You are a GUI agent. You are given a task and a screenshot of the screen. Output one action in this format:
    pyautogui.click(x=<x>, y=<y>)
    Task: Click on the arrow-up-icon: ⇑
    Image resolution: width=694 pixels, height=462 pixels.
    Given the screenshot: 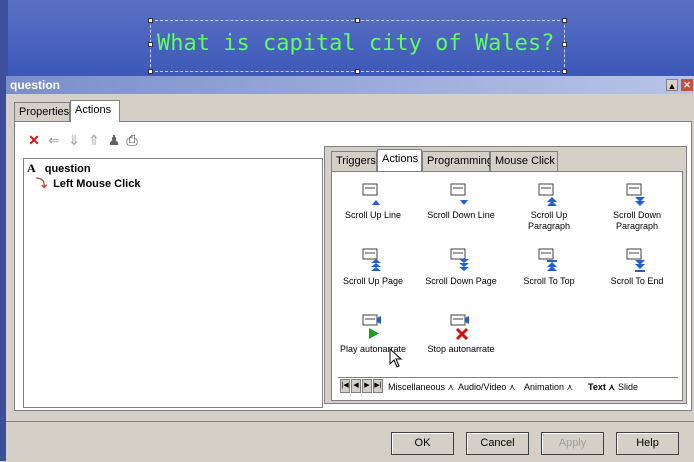 What is the action you would take?
    pyautogui.click(x=94, y=140)
    